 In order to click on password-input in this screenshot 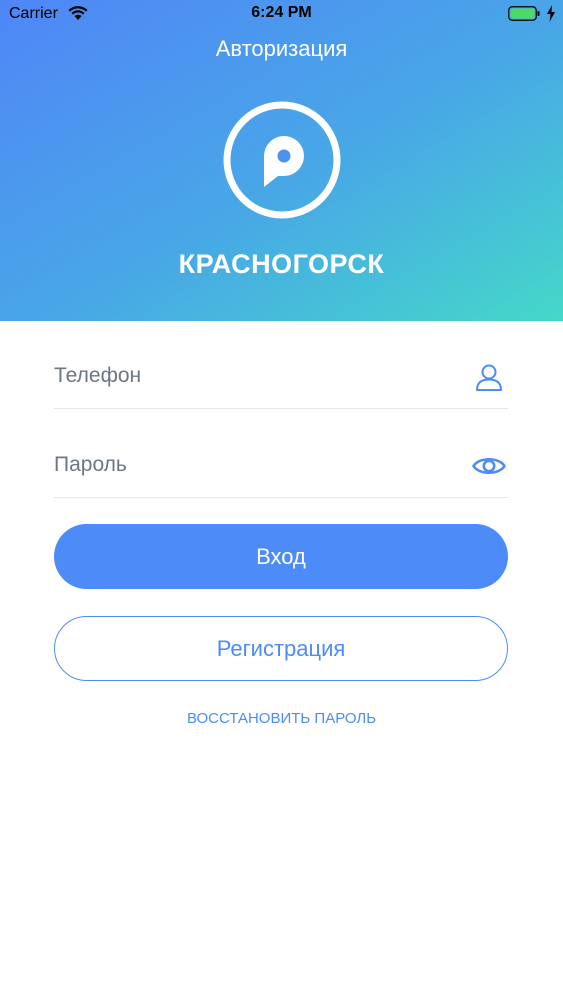, I will do `click(254, 465)`.